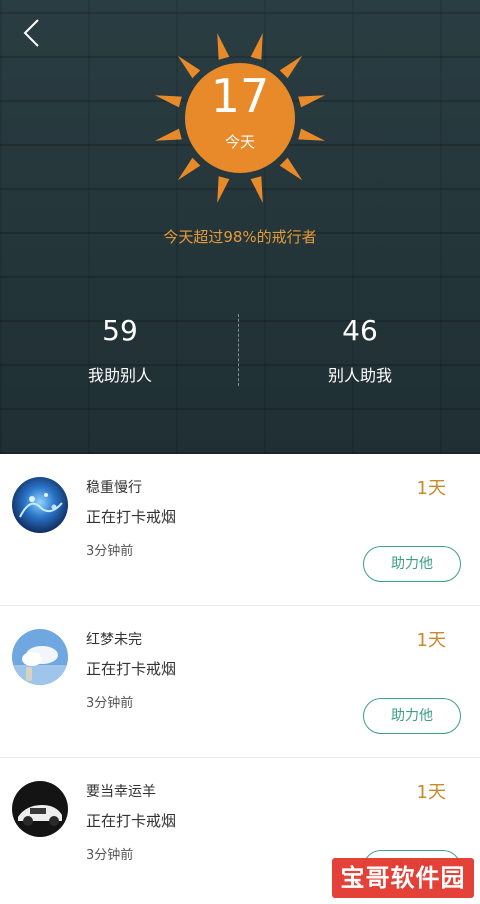 The image size is (480, 904). Describe the element at coordinates (120, 330) in the screenshot. I see `stat-value: 59` at that location.